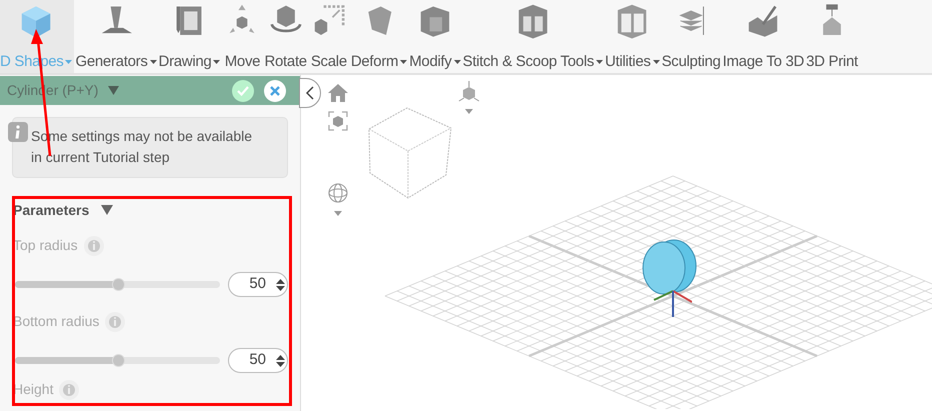  What do you see at coordinates (285, 36) in the screenshot?
I see `toolbar-item: Rotate` at bounding box center [285, 36].